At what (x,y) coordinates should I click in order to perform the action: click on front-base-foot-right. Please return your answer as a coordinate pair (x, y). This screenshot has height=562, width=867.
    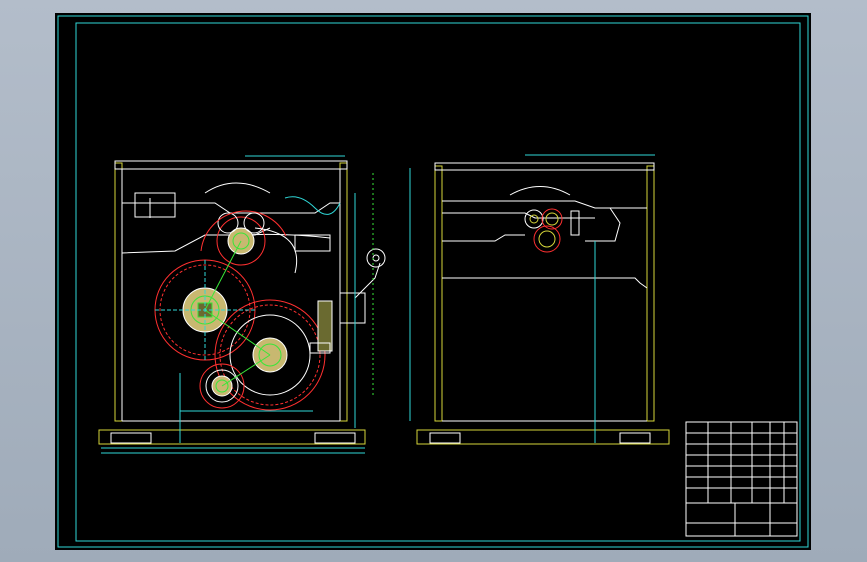
    Looking at the image, I should click on (335, 438).